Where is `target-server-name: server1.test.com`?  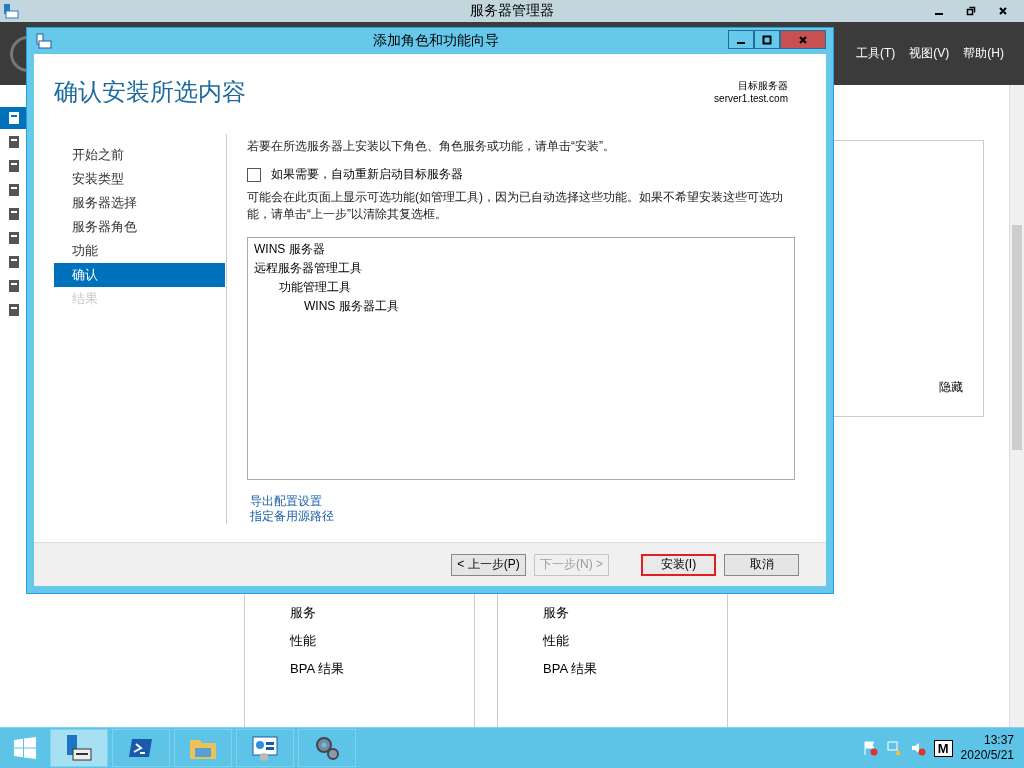
target-server-name: server1.test.com is located at coordinates (751, 99).